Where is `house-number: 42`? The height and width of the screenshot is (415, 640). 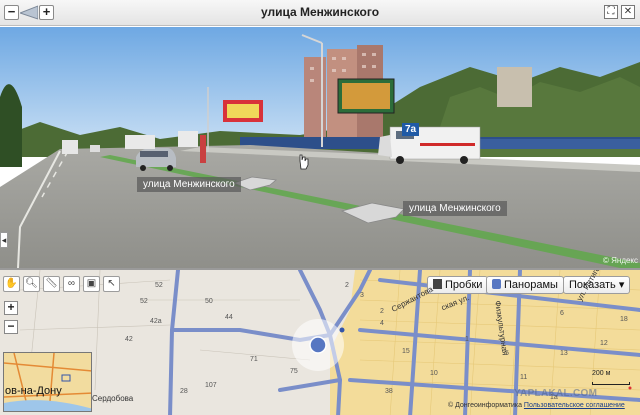 house-number: 42 is located at coordinates (129, 339).